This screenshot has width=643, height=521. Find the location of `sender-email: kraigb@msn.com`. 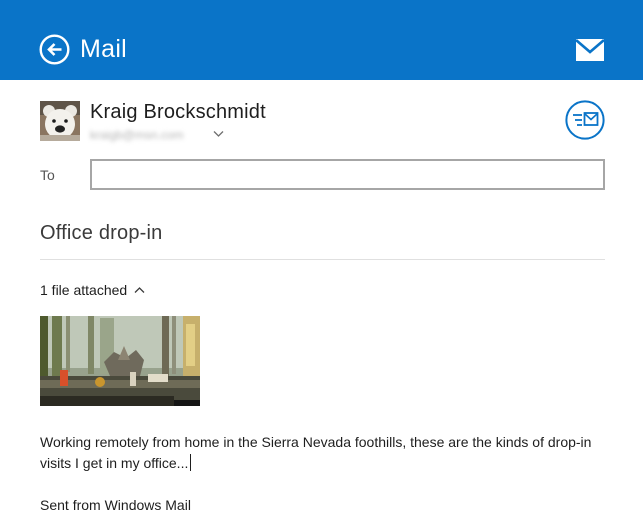

sender-email: kraigb@msn.com is located at coordinates (137, 135).